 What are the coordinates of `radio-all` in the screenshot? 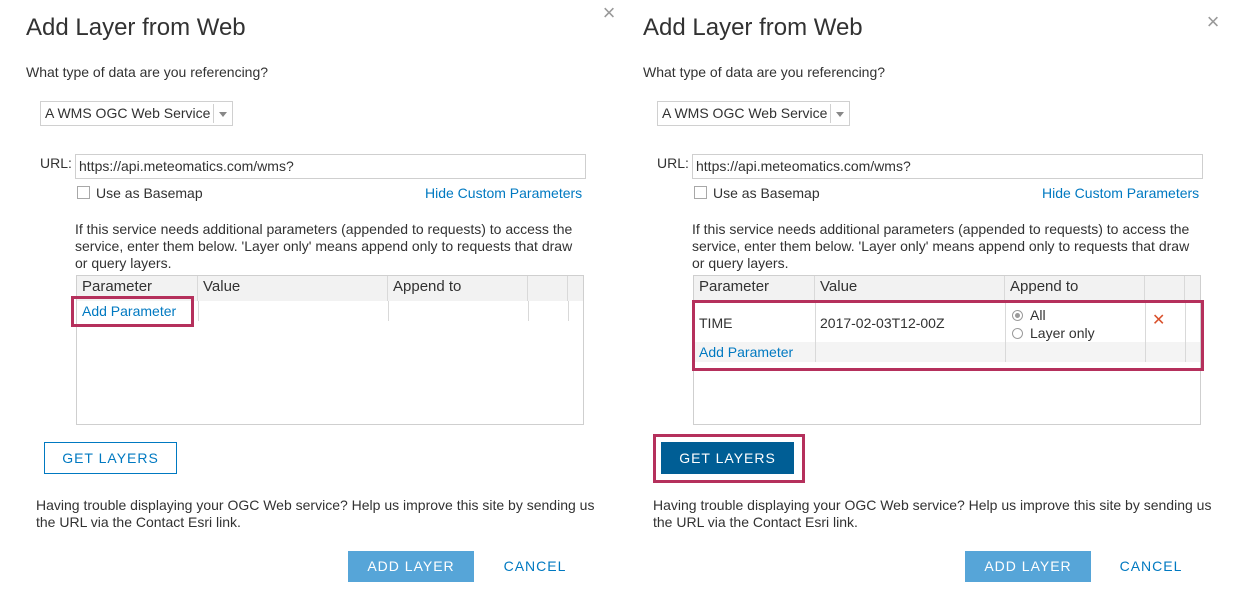 It's located at (1017, 315).